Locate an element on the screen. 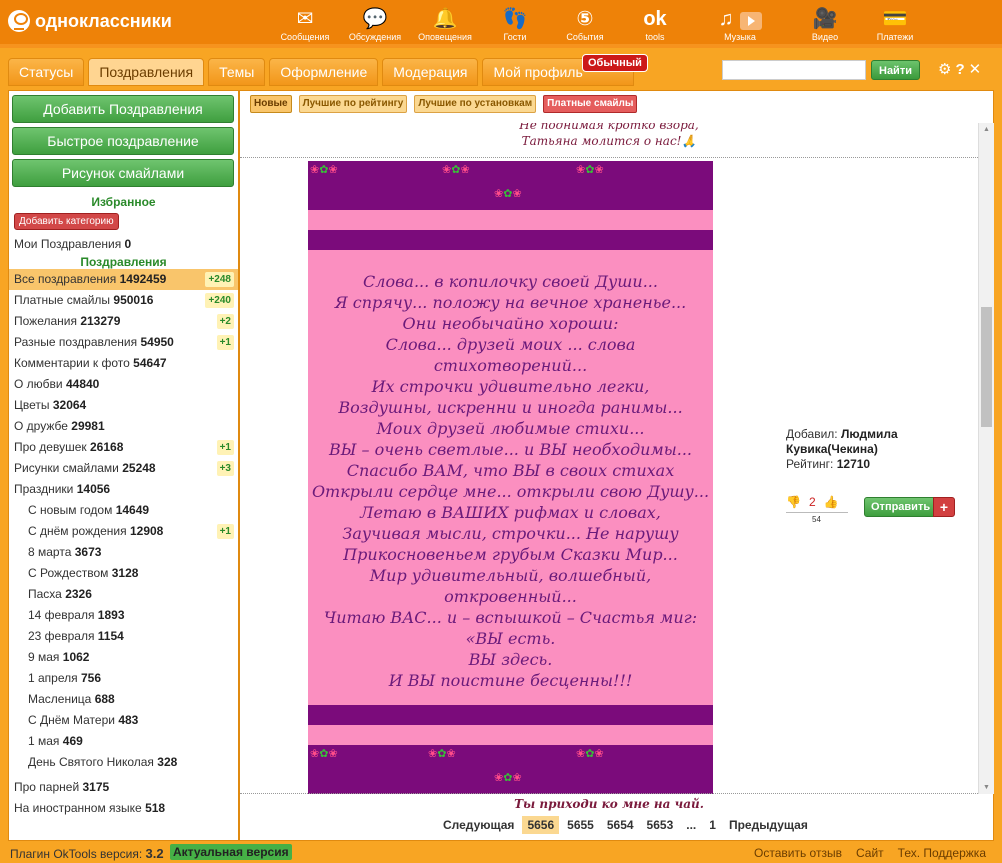  filter-button: Платные смайлы is located at coordinates (590, 104).